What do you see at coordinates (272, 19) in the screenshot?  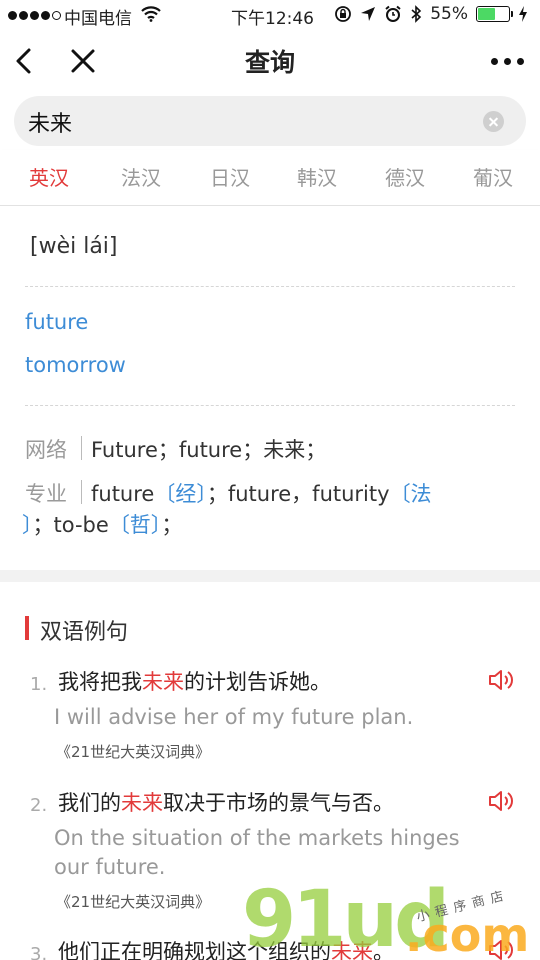 I see `clock: 下午12:46` at bounding box center [272, 19].